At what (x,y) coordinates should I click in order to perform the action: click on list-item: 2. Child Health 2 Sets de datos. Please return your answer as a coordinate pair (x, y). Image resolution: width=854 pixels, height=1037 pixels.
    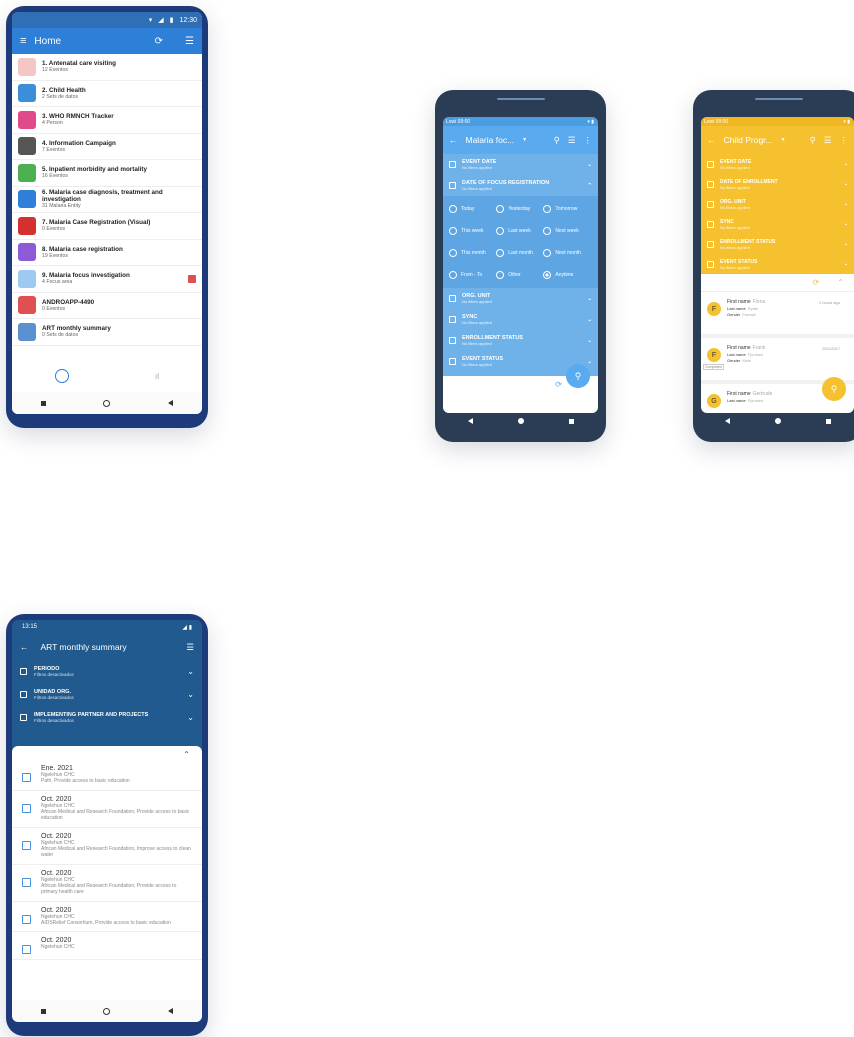
    Looking at the image, I should click on (107, 94).